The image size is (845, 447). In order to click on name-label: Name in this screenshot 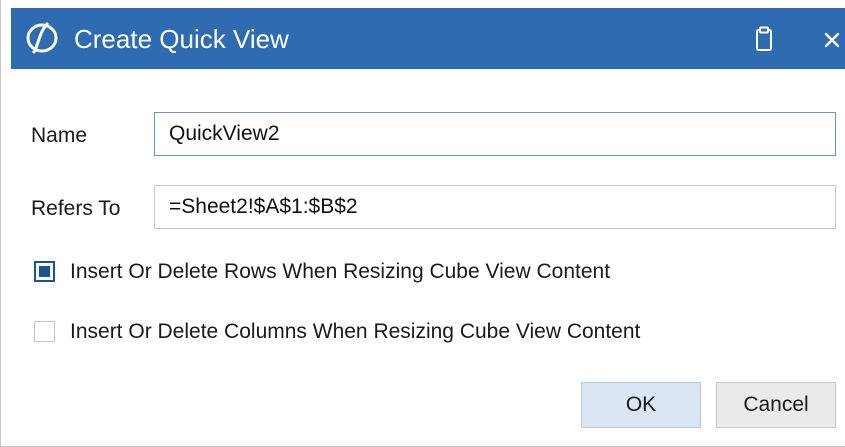, I will do `click(59, 135)`.